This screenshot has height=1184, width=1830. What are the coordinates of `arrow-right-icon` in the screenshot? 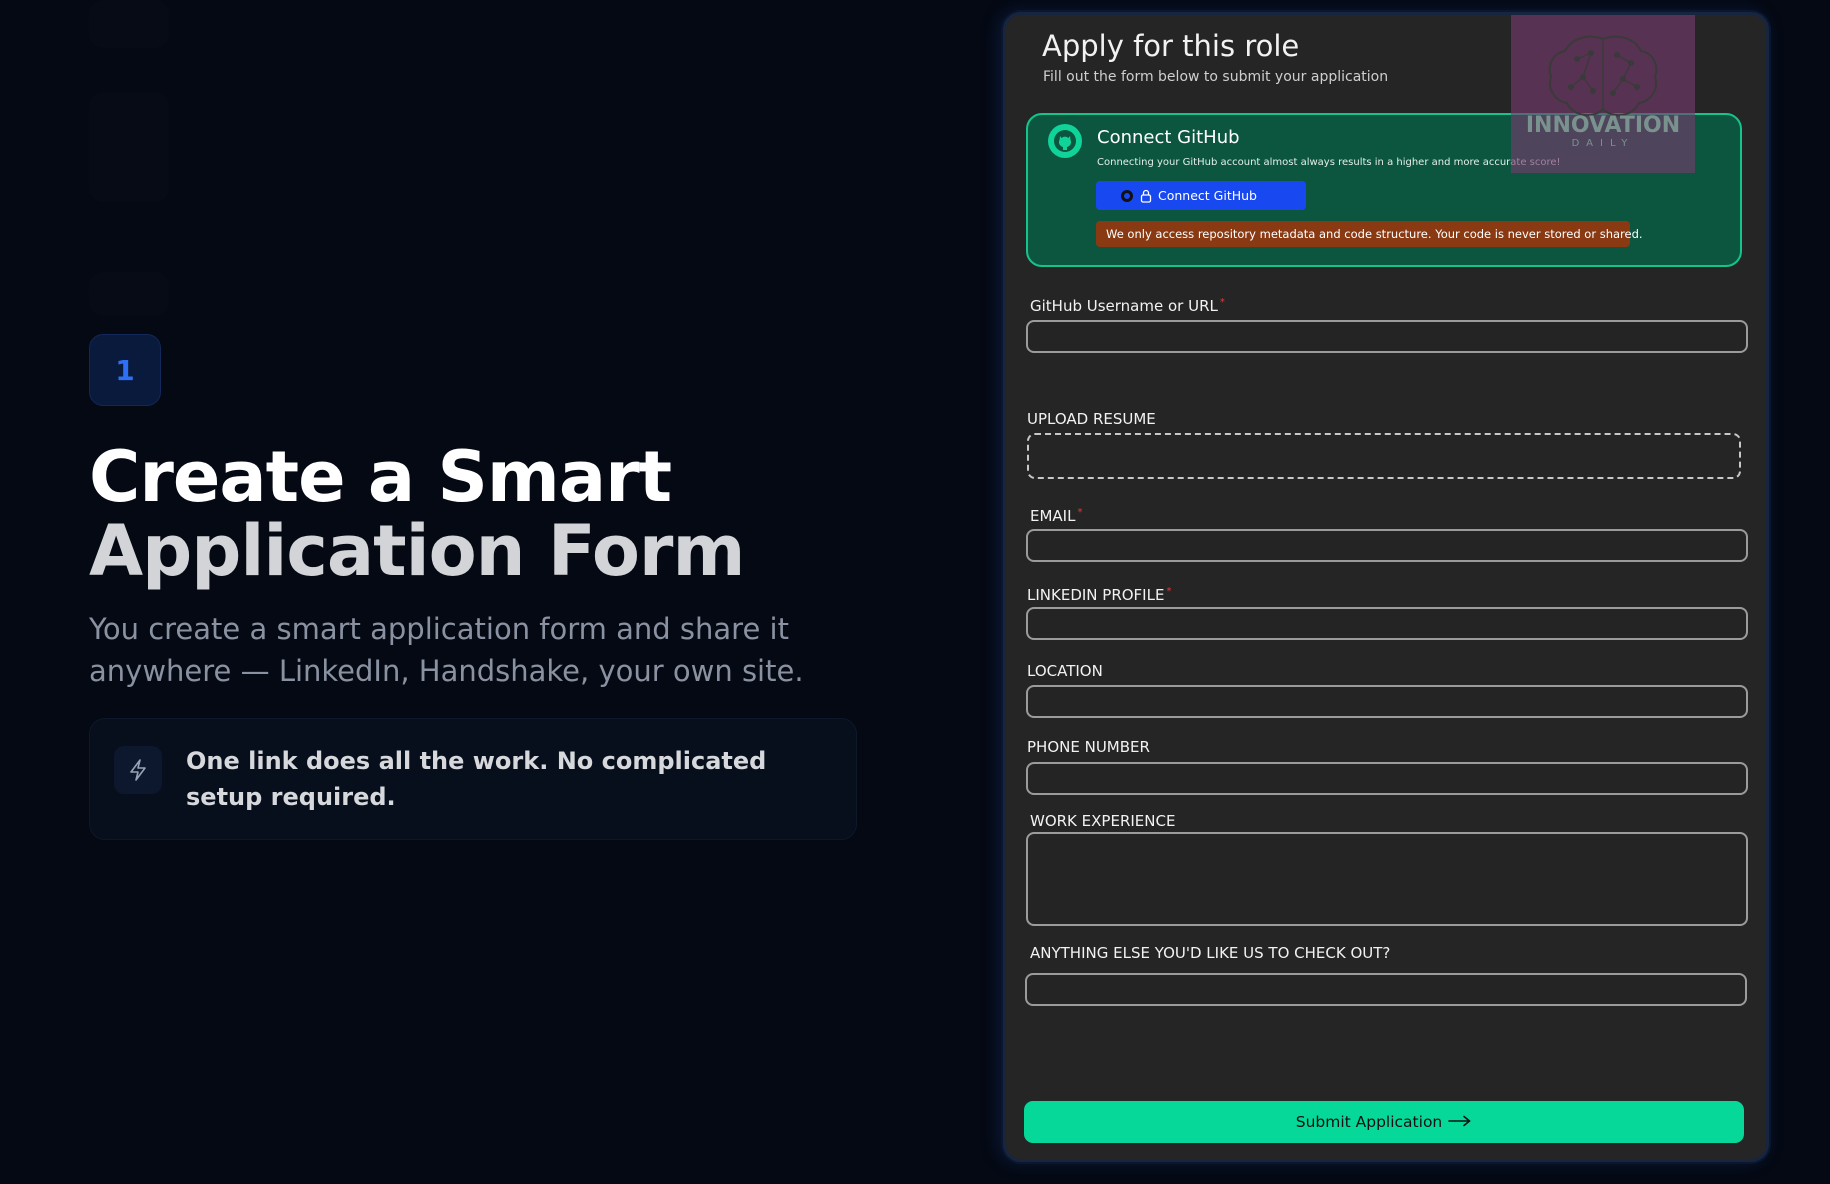 It's located at (1460, 1122).